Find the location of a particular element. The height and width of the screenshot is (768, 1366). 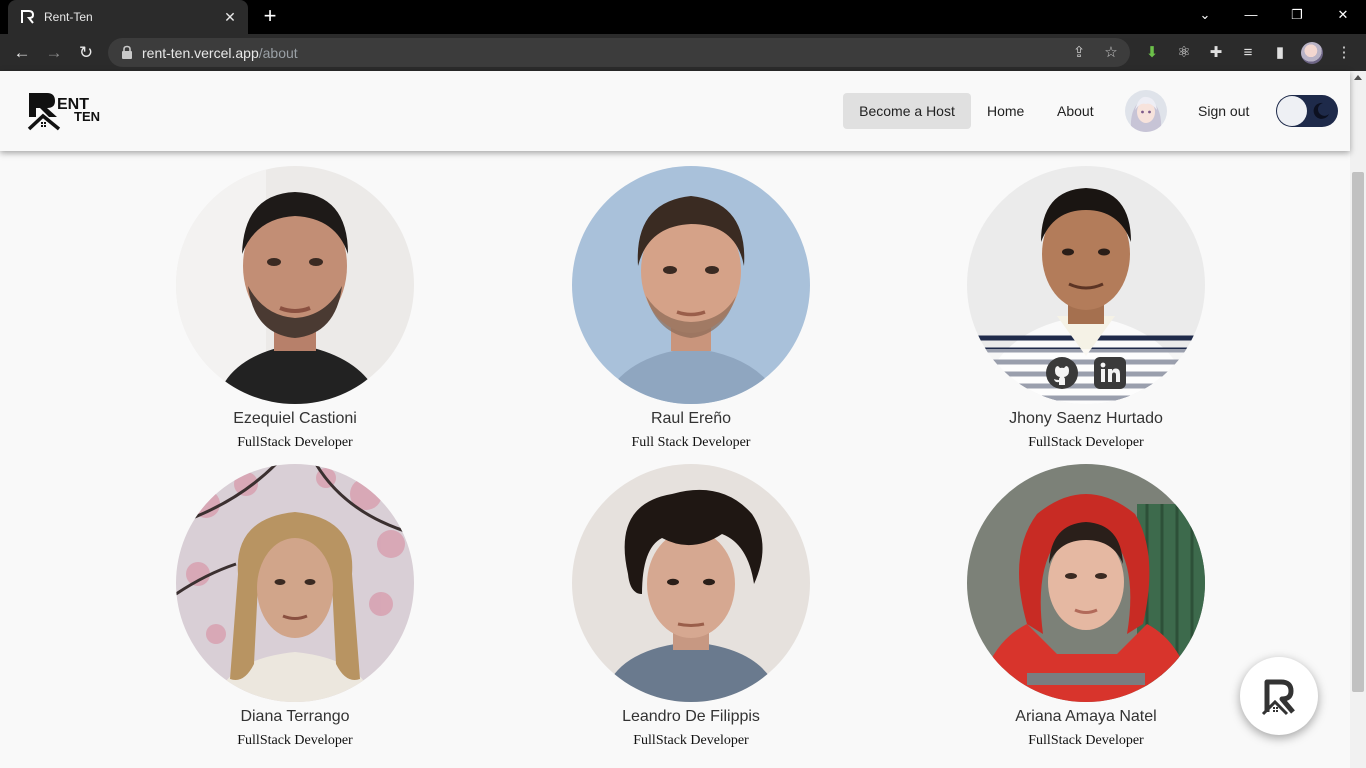

url-domain: rent-ten.vercel.app is located at coordinates (200, 53).